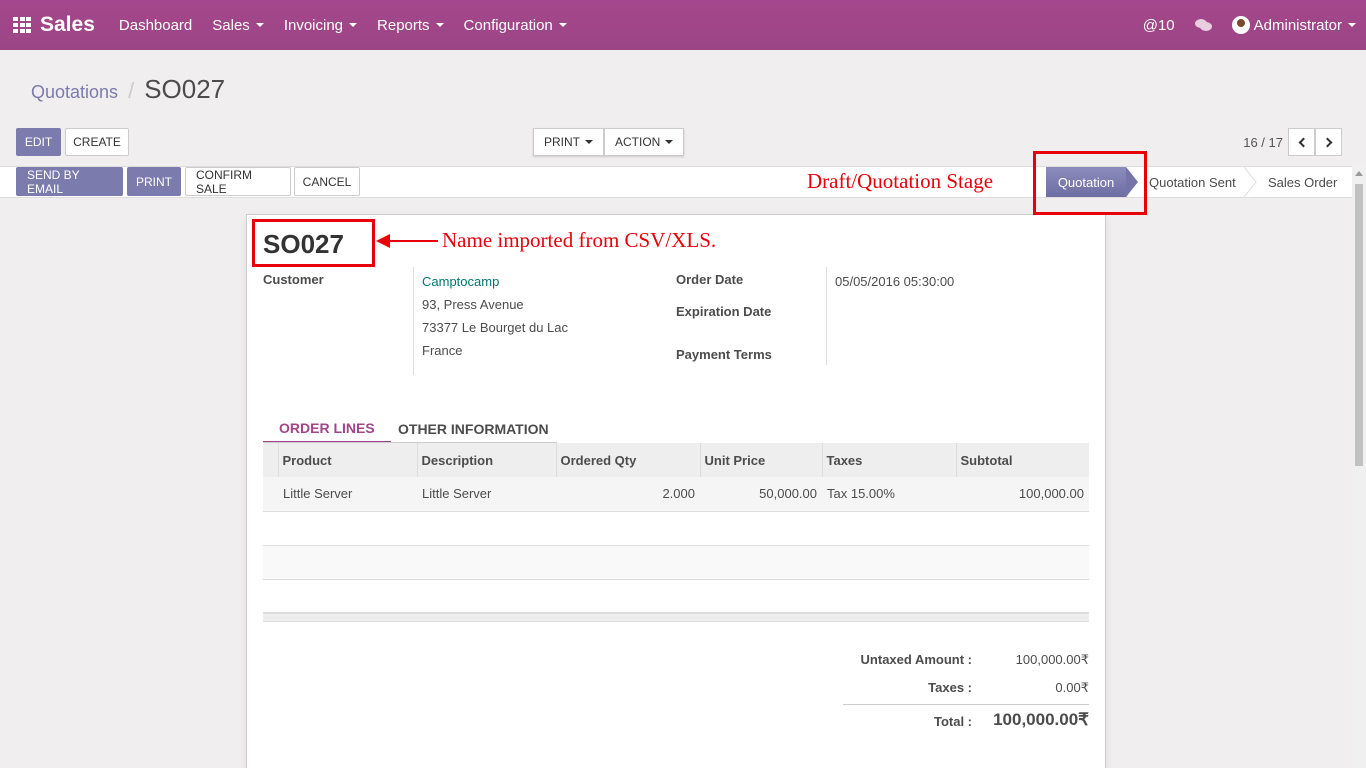 This screenshot has height=768, width=1366. Describe the element at coordinates (1041, 719) in the screenshot. I see `total-value: 100,000.00₹` at that location.